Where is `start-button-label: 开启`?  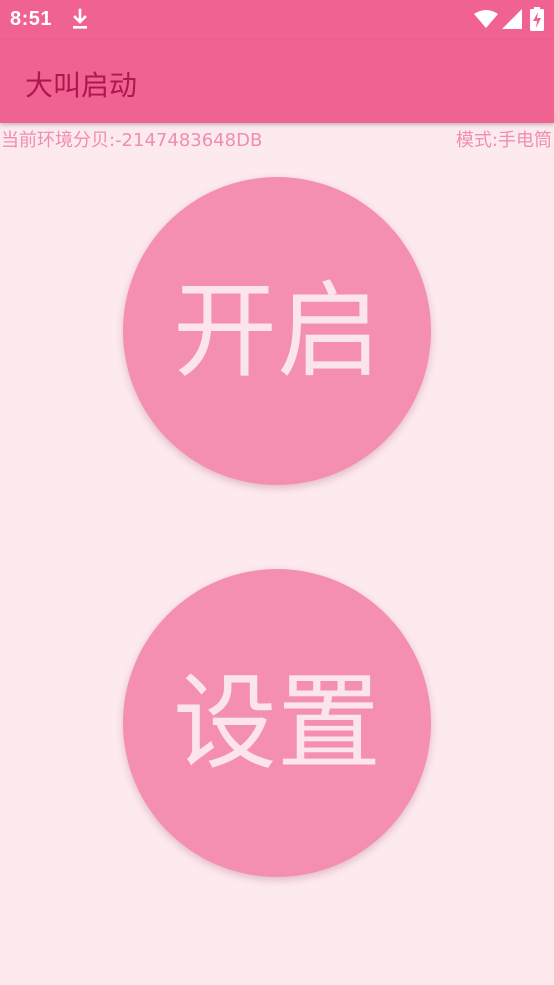
start-button-label: 开启 is located at coordinates (276, 331).